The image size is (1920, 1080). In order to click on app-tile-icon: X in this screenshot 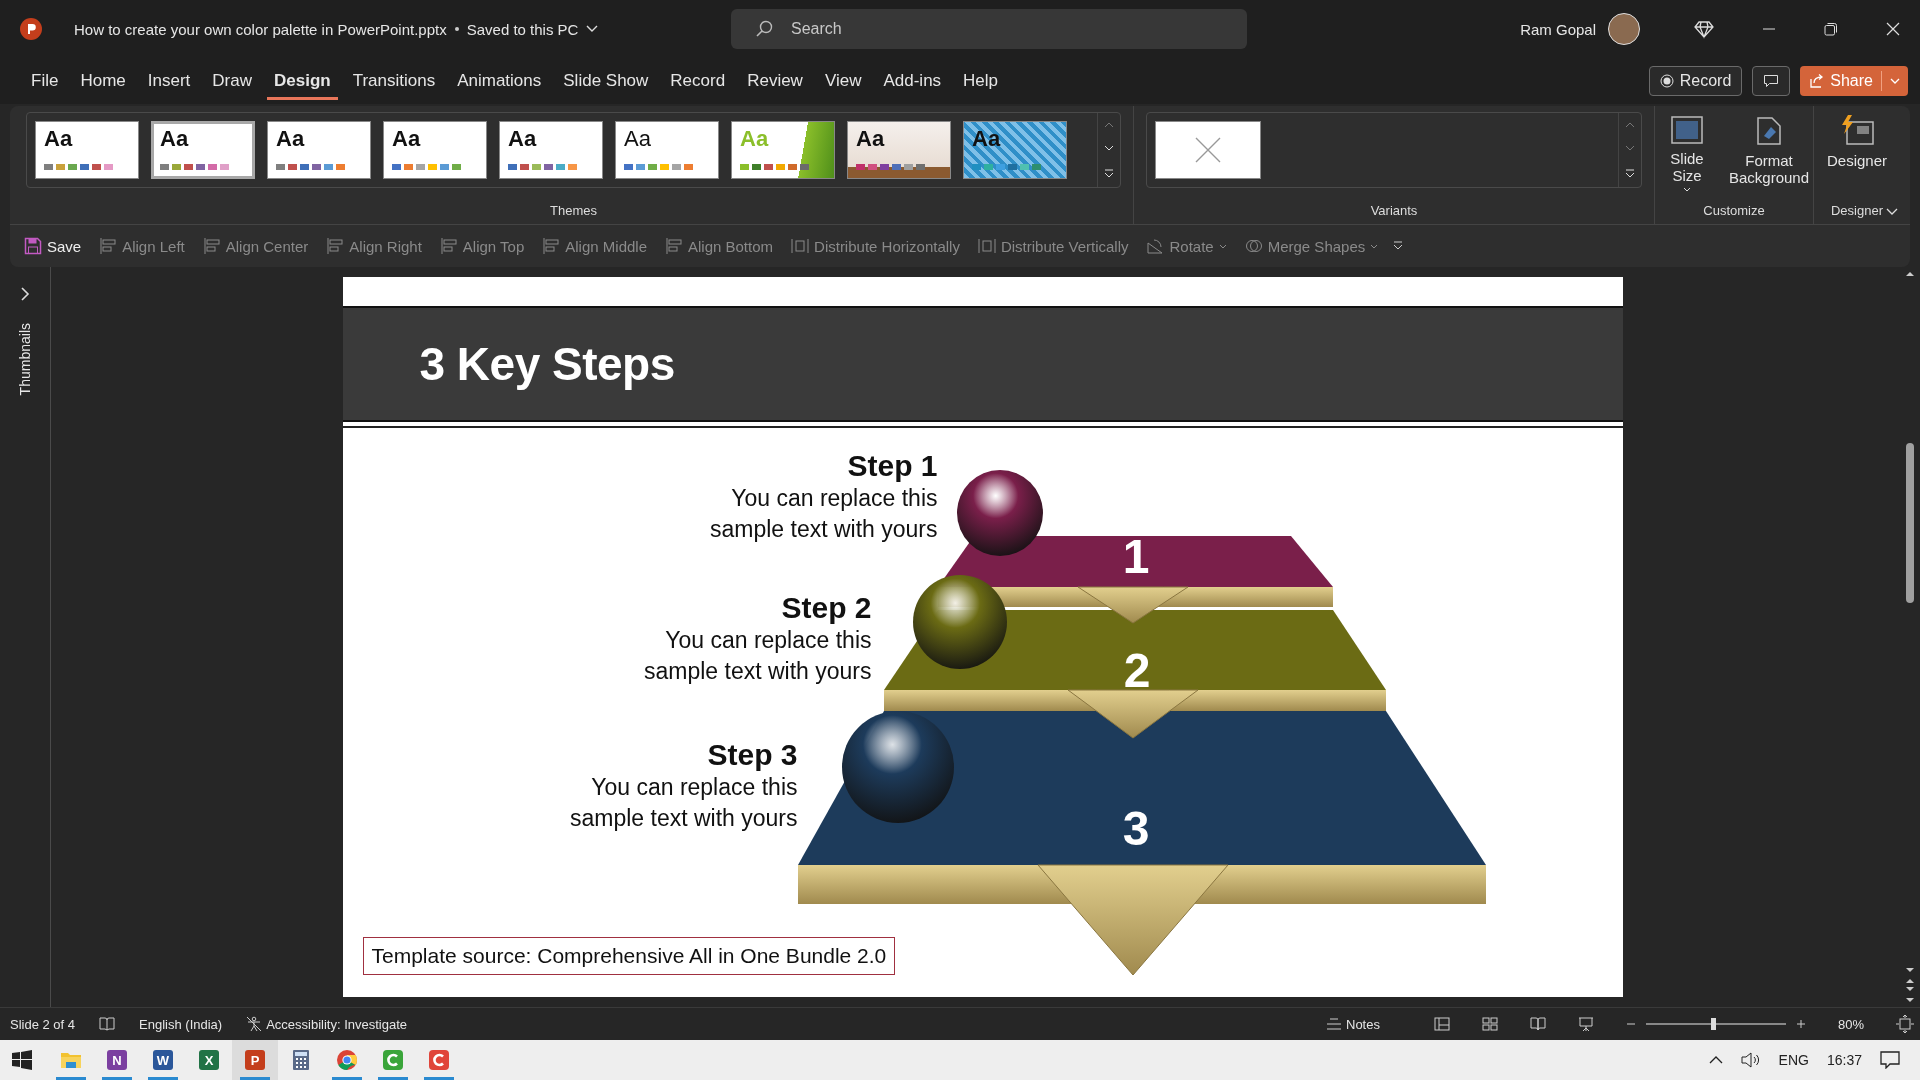, I will do `click(209, 1060)`.